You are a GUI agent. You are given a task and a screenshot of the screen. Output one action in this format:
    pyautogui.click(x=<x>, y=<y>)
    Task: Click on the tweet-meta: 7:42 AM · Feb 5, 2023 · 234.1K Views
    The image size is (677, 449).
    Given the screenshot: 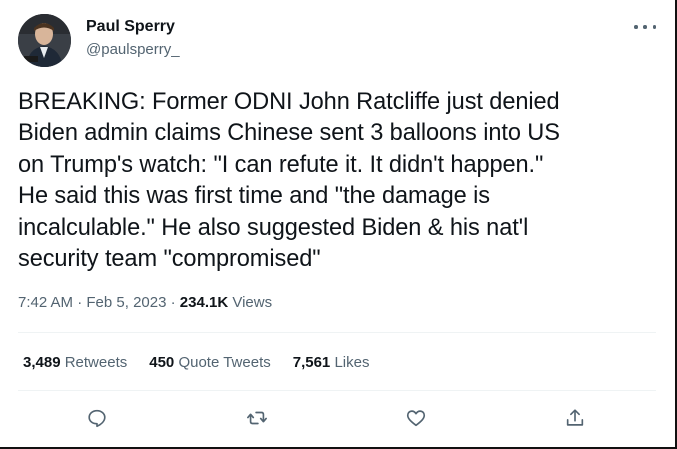 What is the action you would take?
    pyautogui.click(x=145, y=302)
    